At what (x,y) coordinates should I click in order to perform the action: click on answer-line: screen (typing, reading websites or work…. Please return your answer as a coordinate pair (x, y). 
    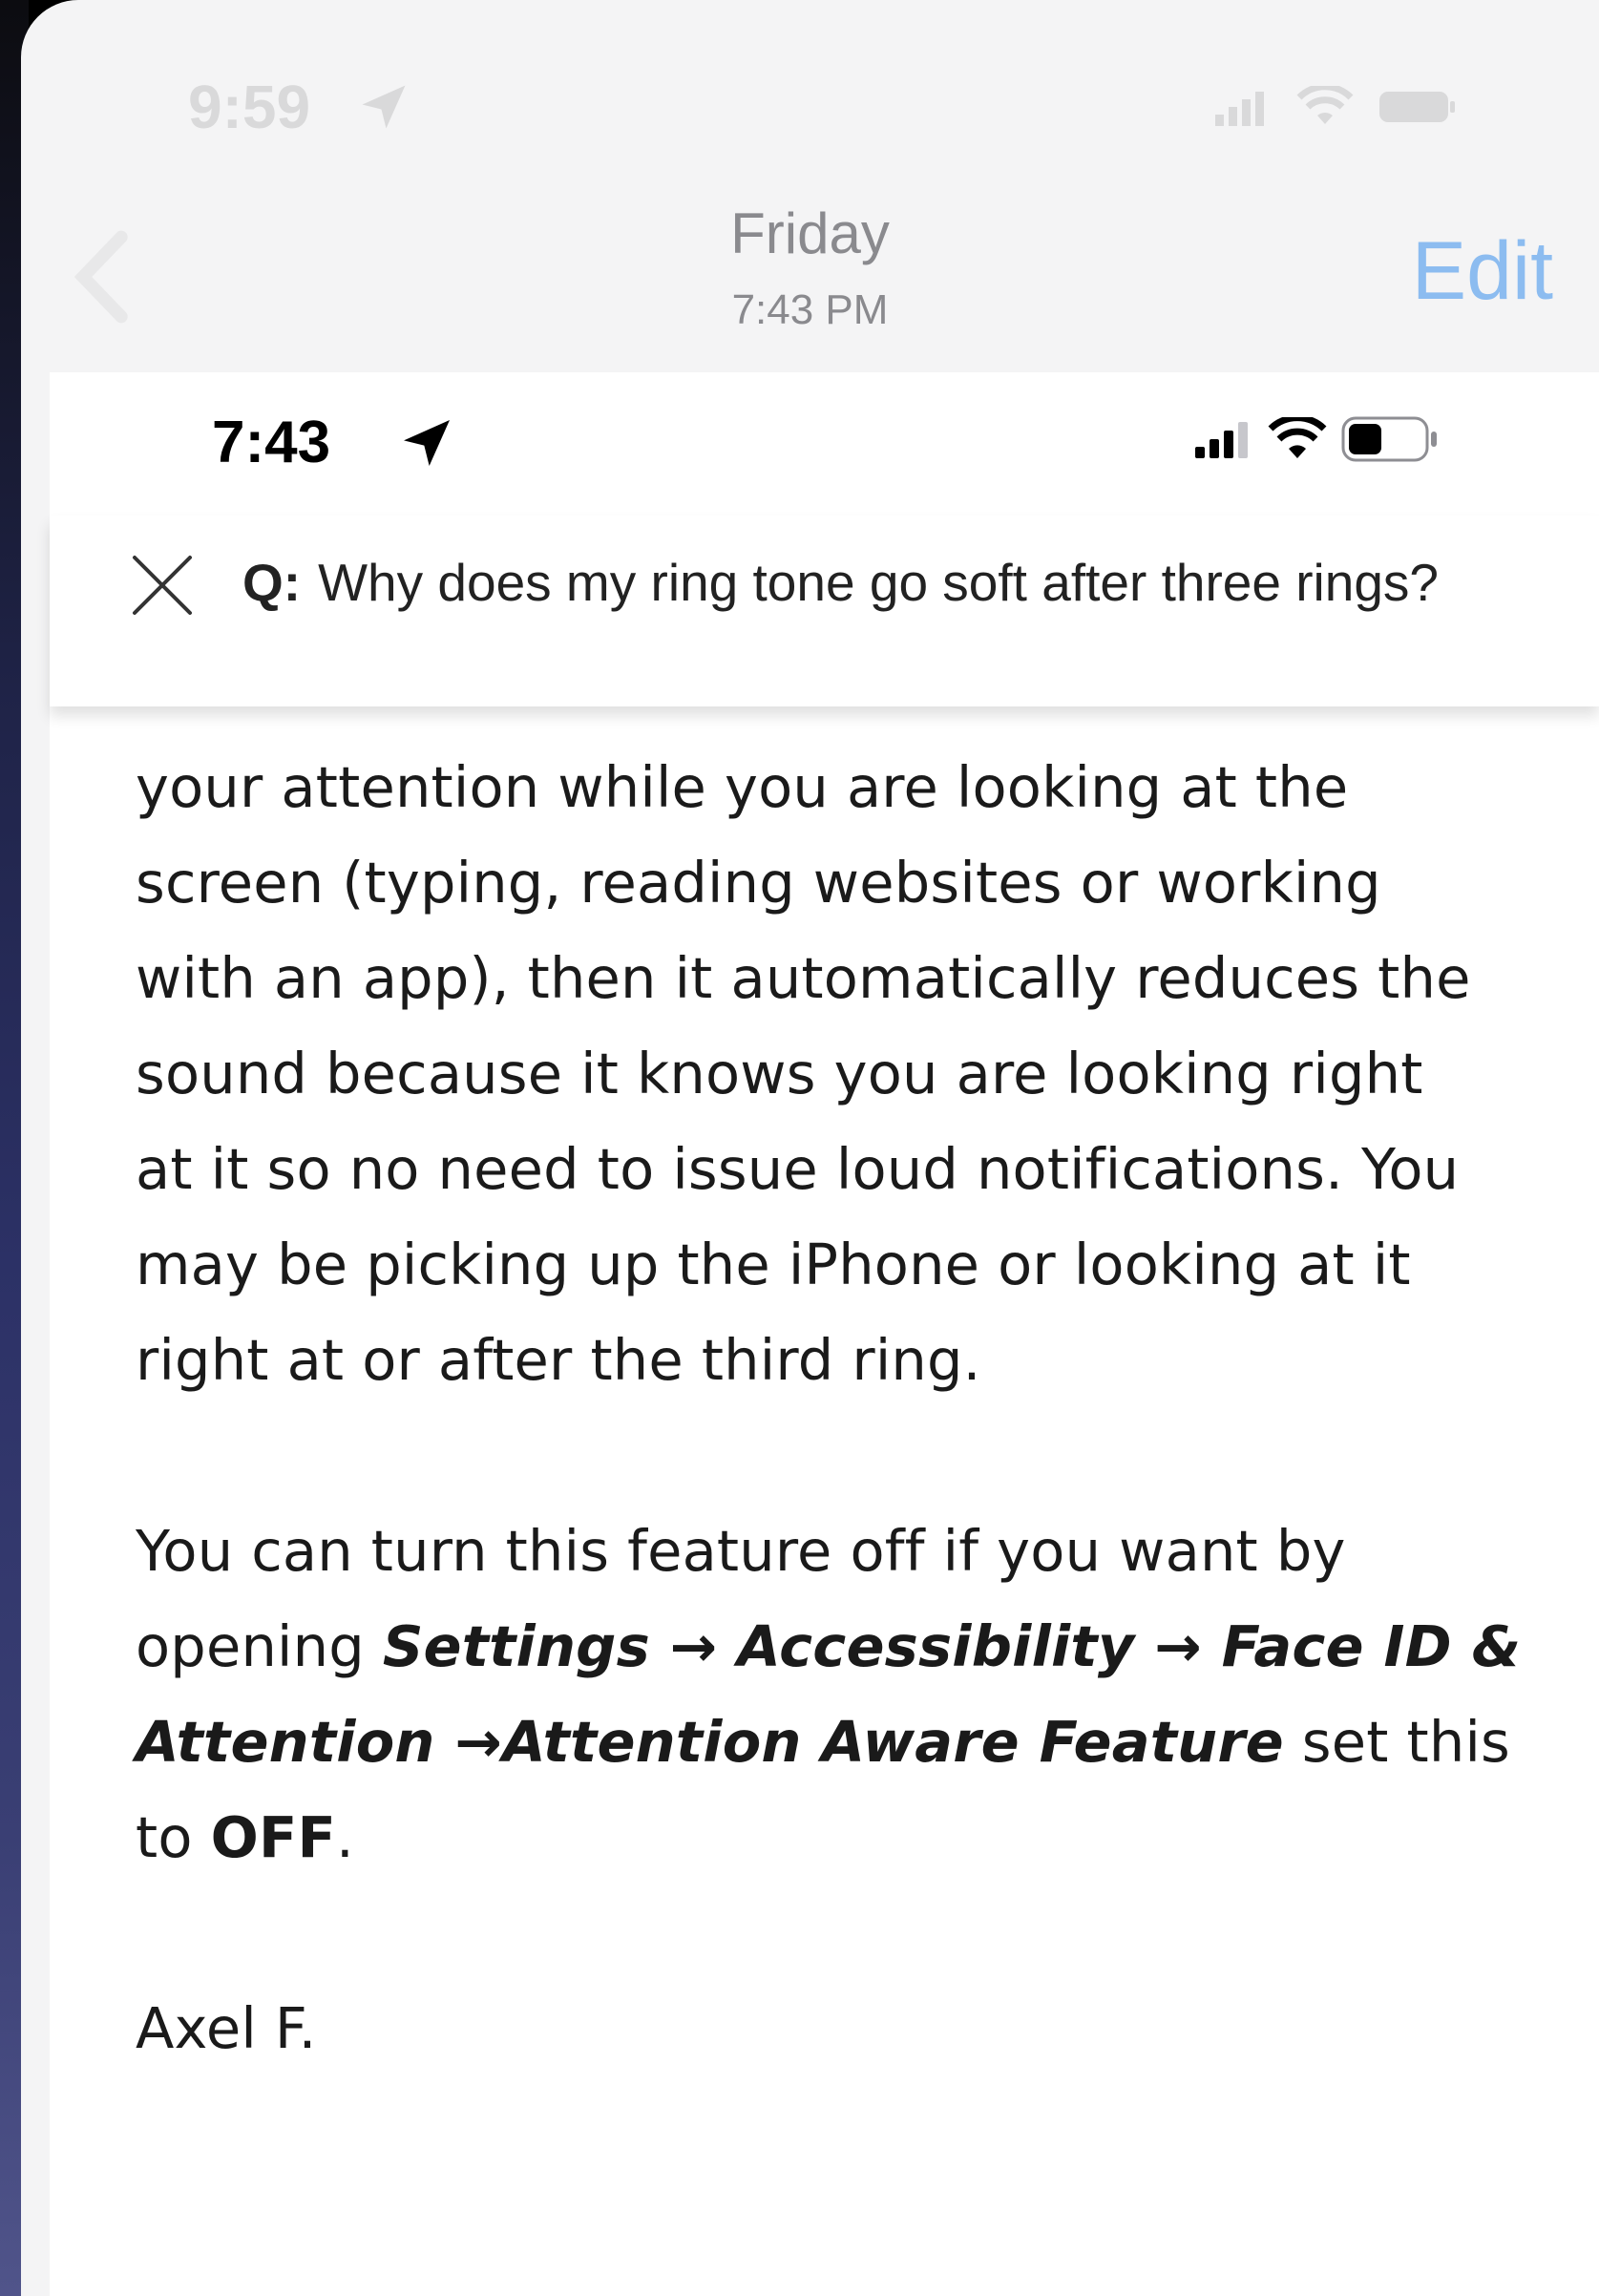
    Looking at the image, I should click on (758, 883).